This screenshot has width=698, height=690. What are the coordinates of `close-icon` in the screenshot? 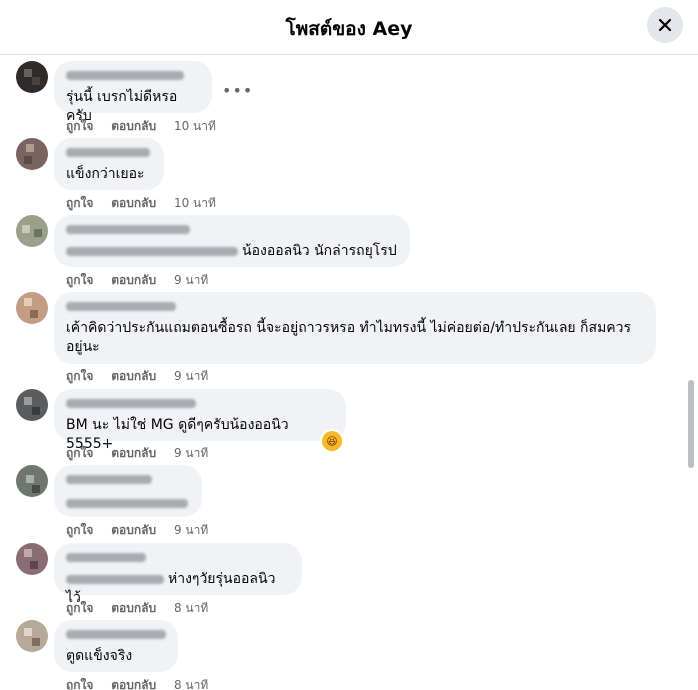 It's located at (665, 25).